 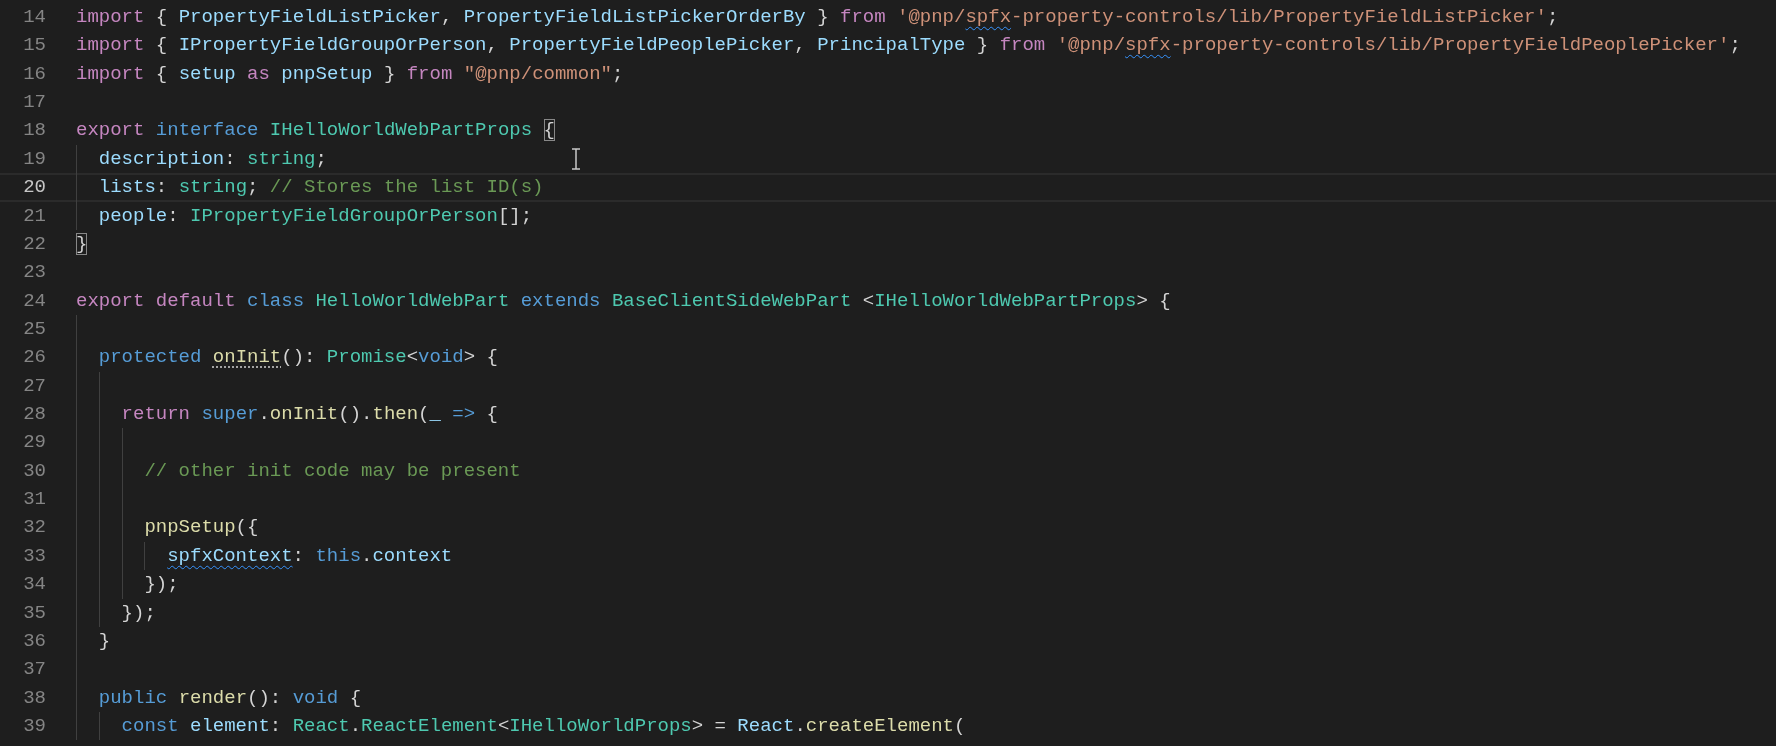 I want to click on code-line: lists: string; // Stores the list ID(s), so click(x=321, y=187).